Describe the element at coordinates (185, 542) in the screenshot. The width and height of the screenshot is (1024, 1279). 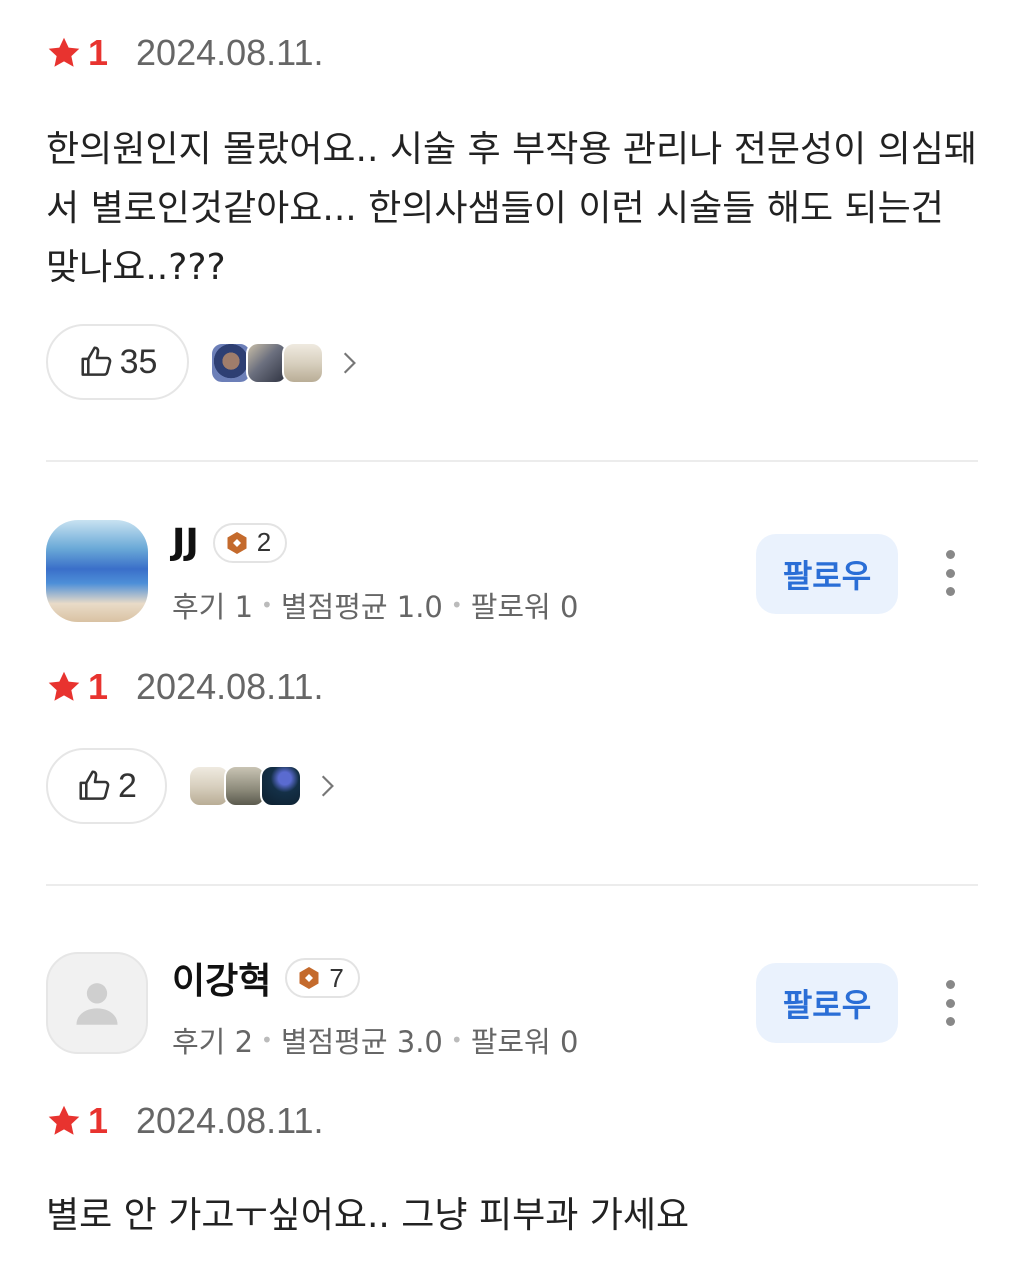
I see `user-name: JJ` at that location.